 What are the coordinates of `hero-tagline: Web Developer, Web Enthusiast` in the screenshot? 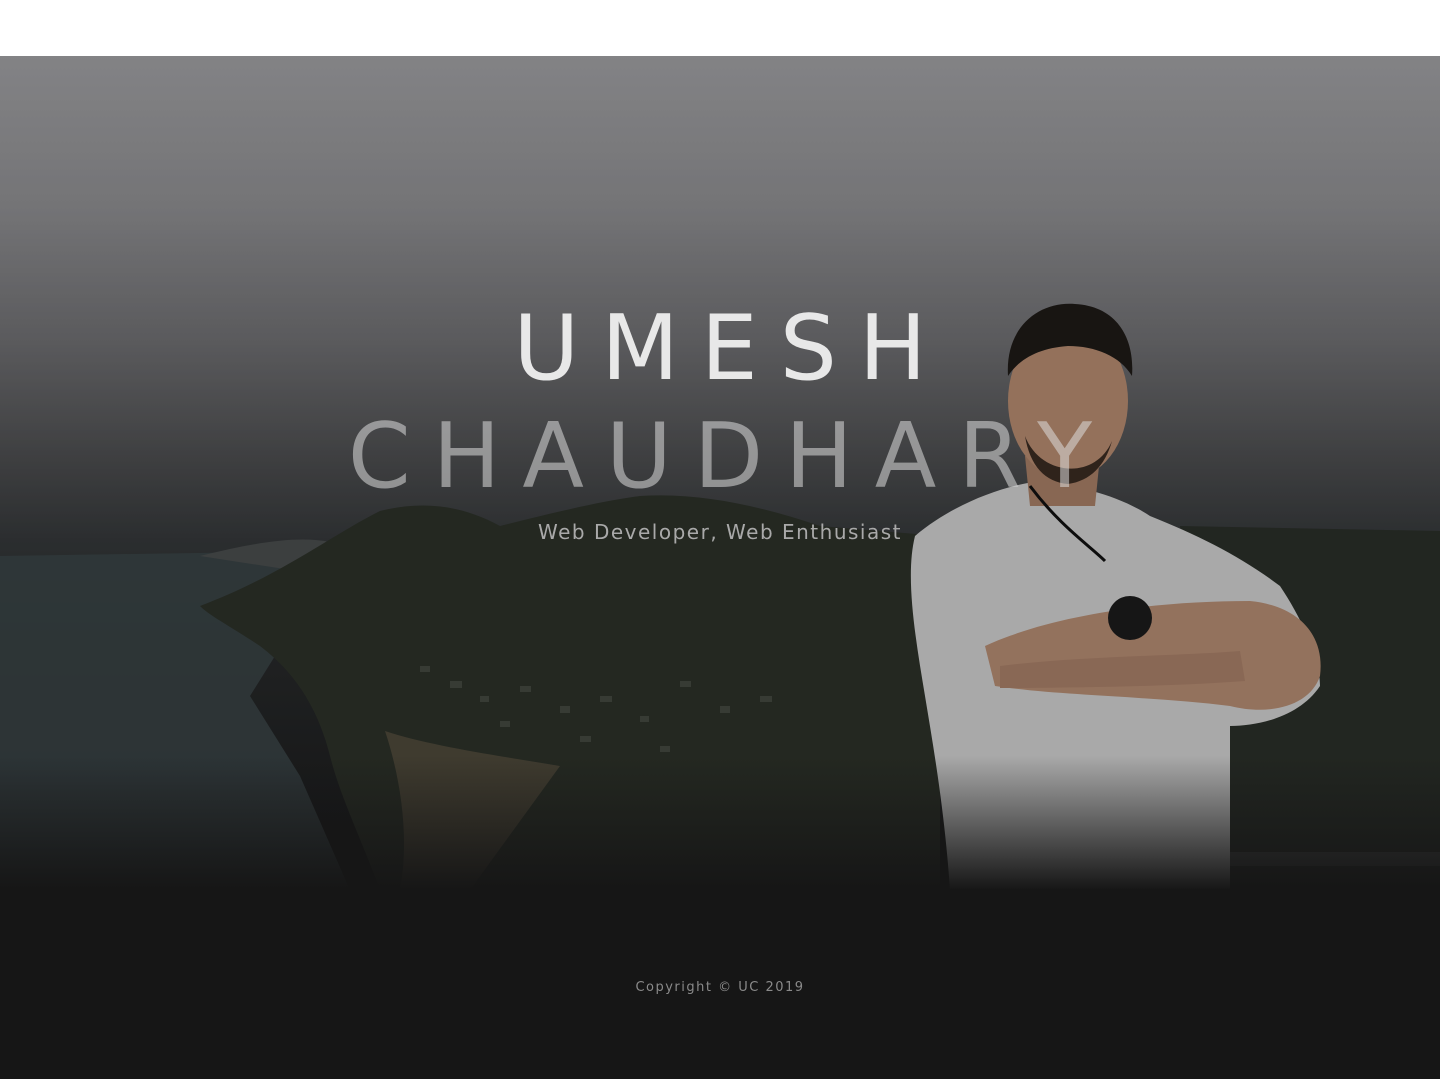 It's located at (720, 532).